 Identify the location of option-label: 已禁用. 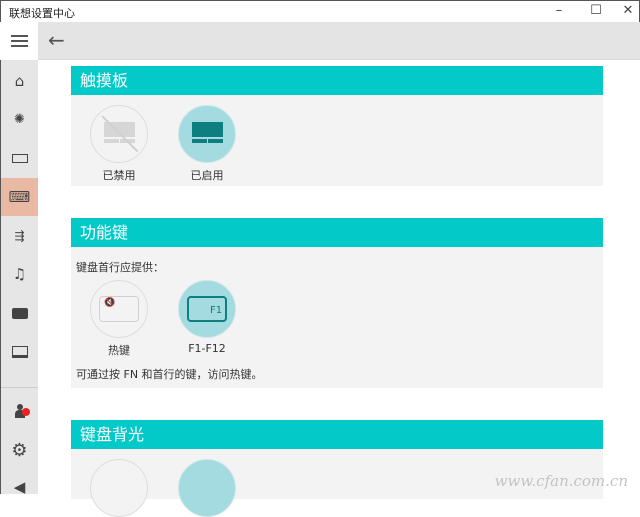
(119, 175).